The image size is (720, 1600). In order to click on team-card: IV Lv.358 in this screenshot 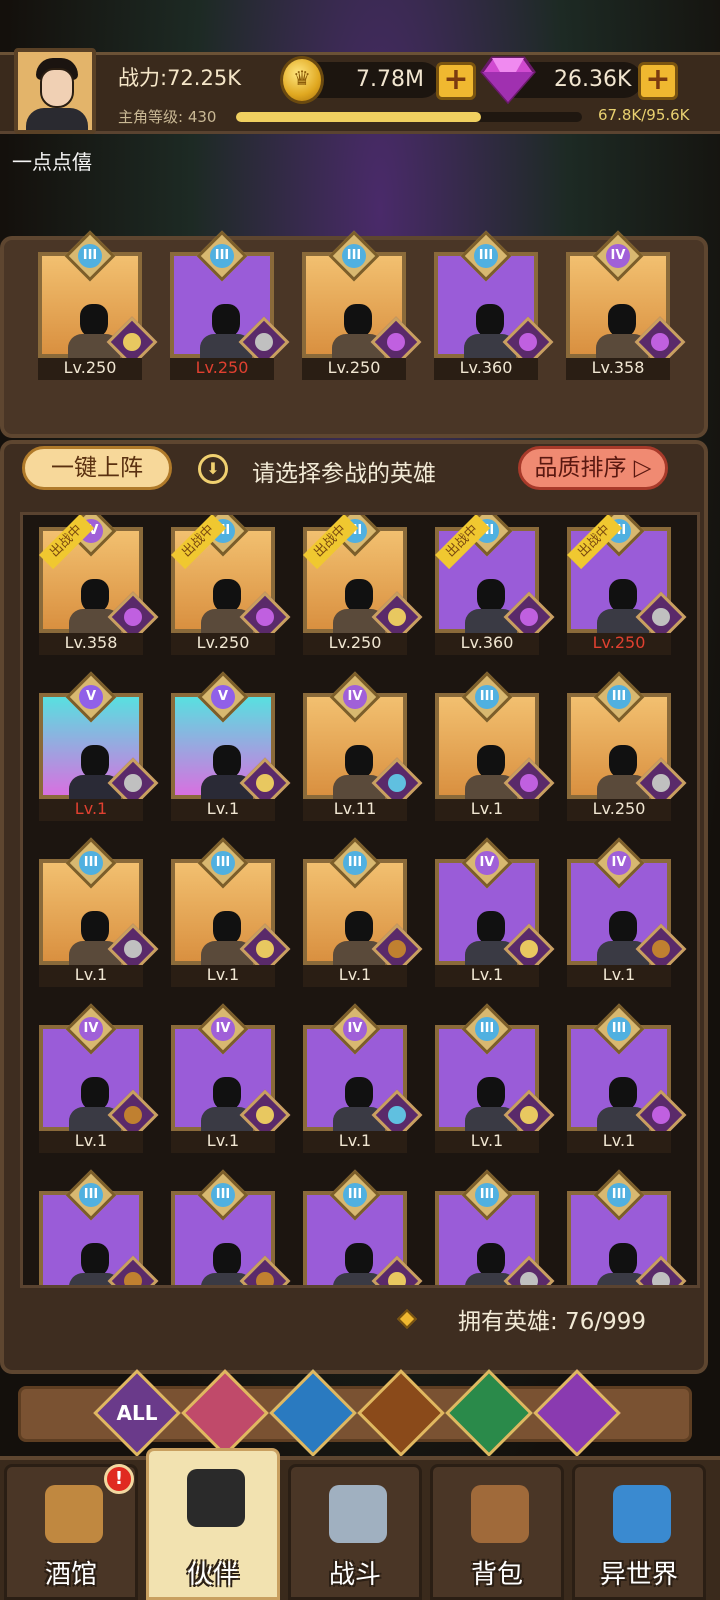, I will do `click(626, 305)`.